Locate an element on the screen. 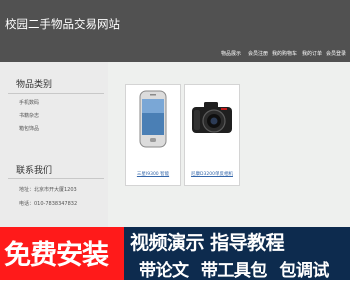  nav-item-products: 物品展示 is located at coordinates (231, 53).